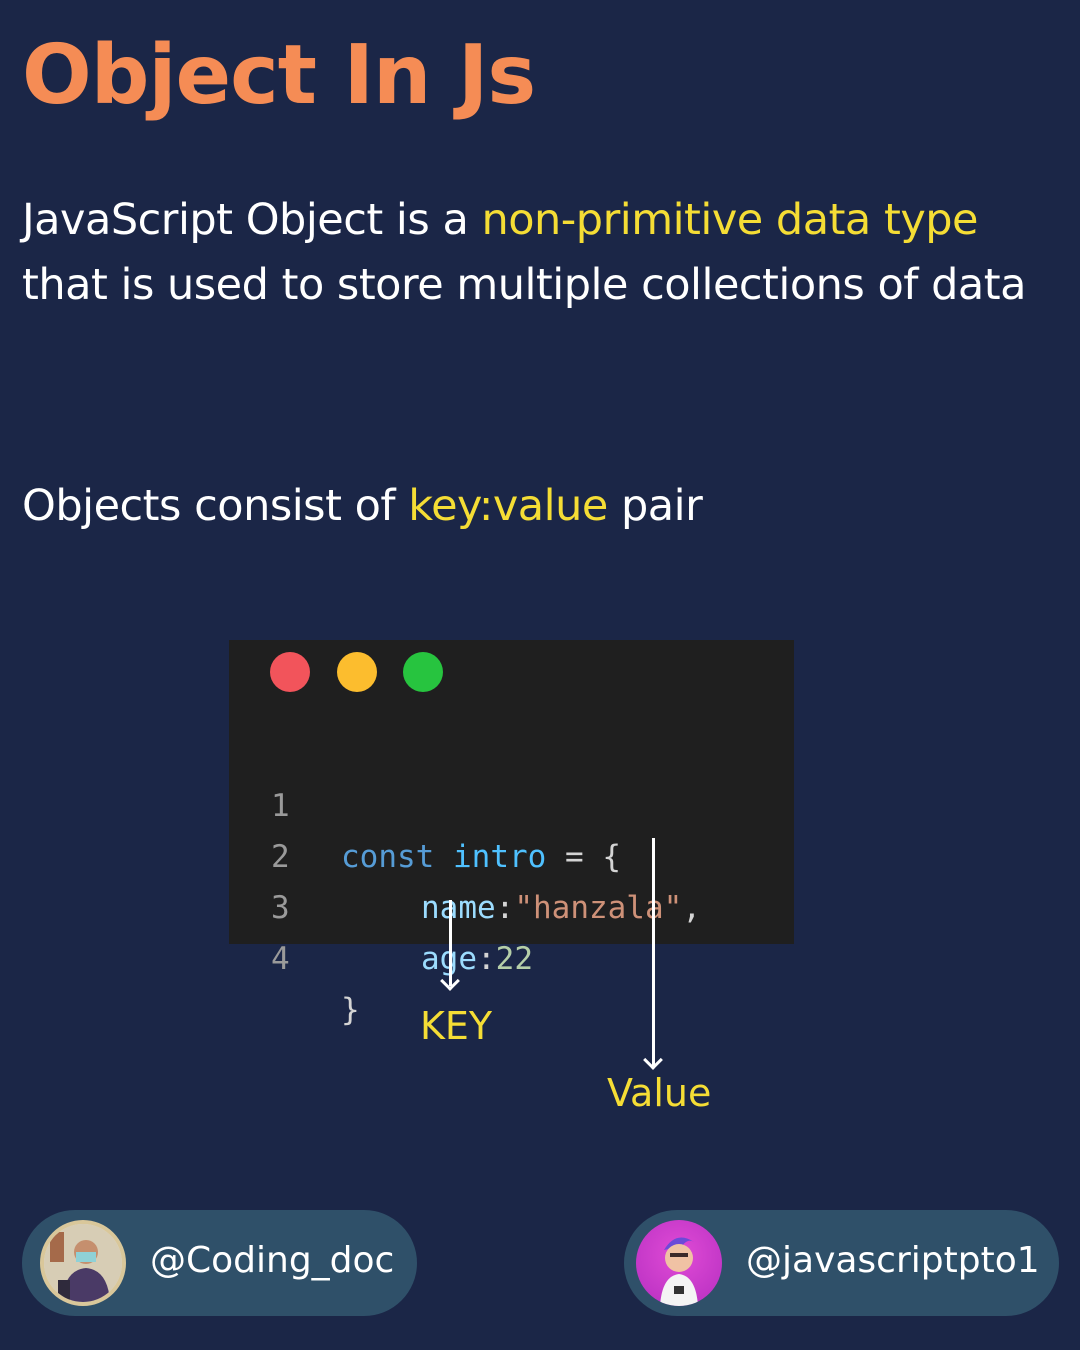 The image size is (1080, 1350). What do you see at coordinates (653, 1060) in the screenshot?
I see `value-arrow-head-icon` at bounding box center [653, 1060].